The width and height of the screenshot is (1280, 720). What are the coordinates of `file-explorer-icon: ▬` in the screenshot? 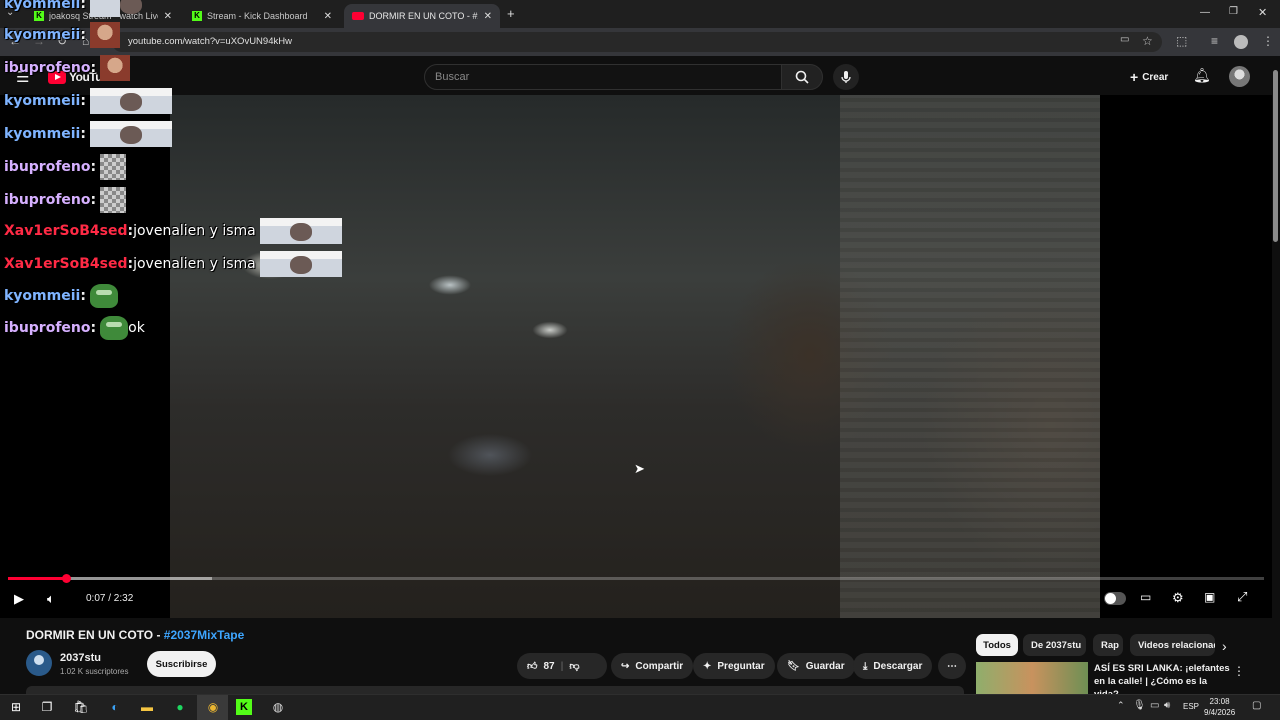 It's located at (147, 707).